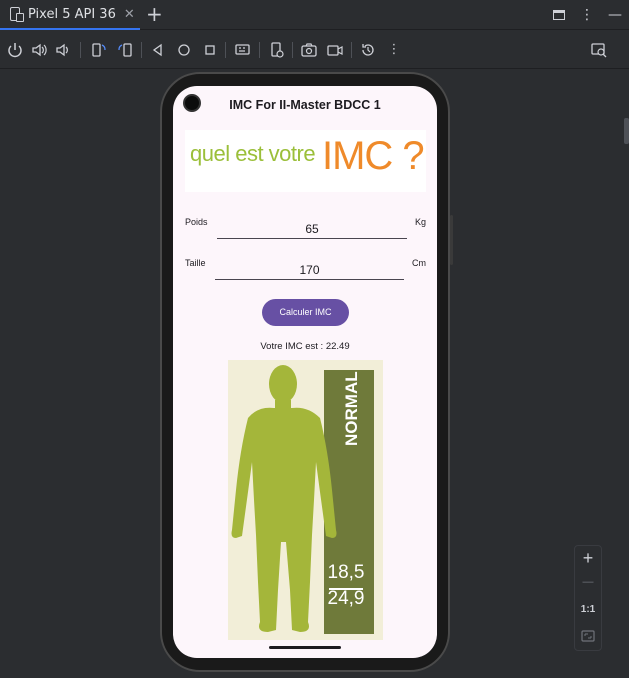 Image resolution: width=629 pixels, height=678 pixels. I want to click on zoom-out-icon: —, so click(588, 582).